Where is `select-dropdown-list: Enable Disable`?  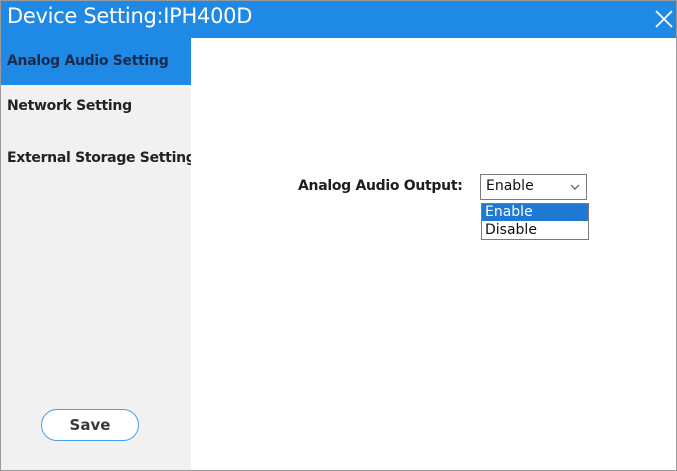
select-dropdown-list: Enable Disable is located at coordinates (535, 221).